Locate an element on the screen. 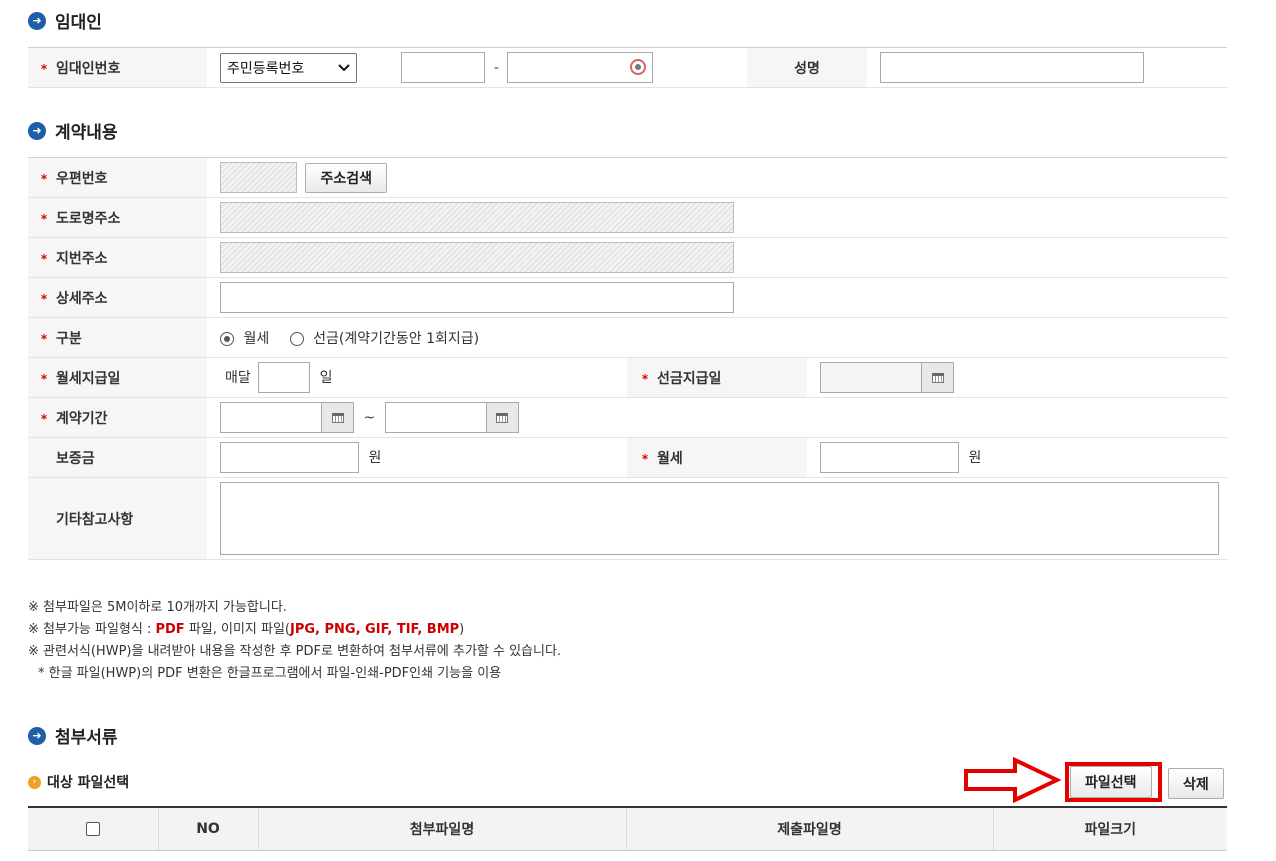  col-file-size: 파일크기 is located at coordinates (1110, 828).